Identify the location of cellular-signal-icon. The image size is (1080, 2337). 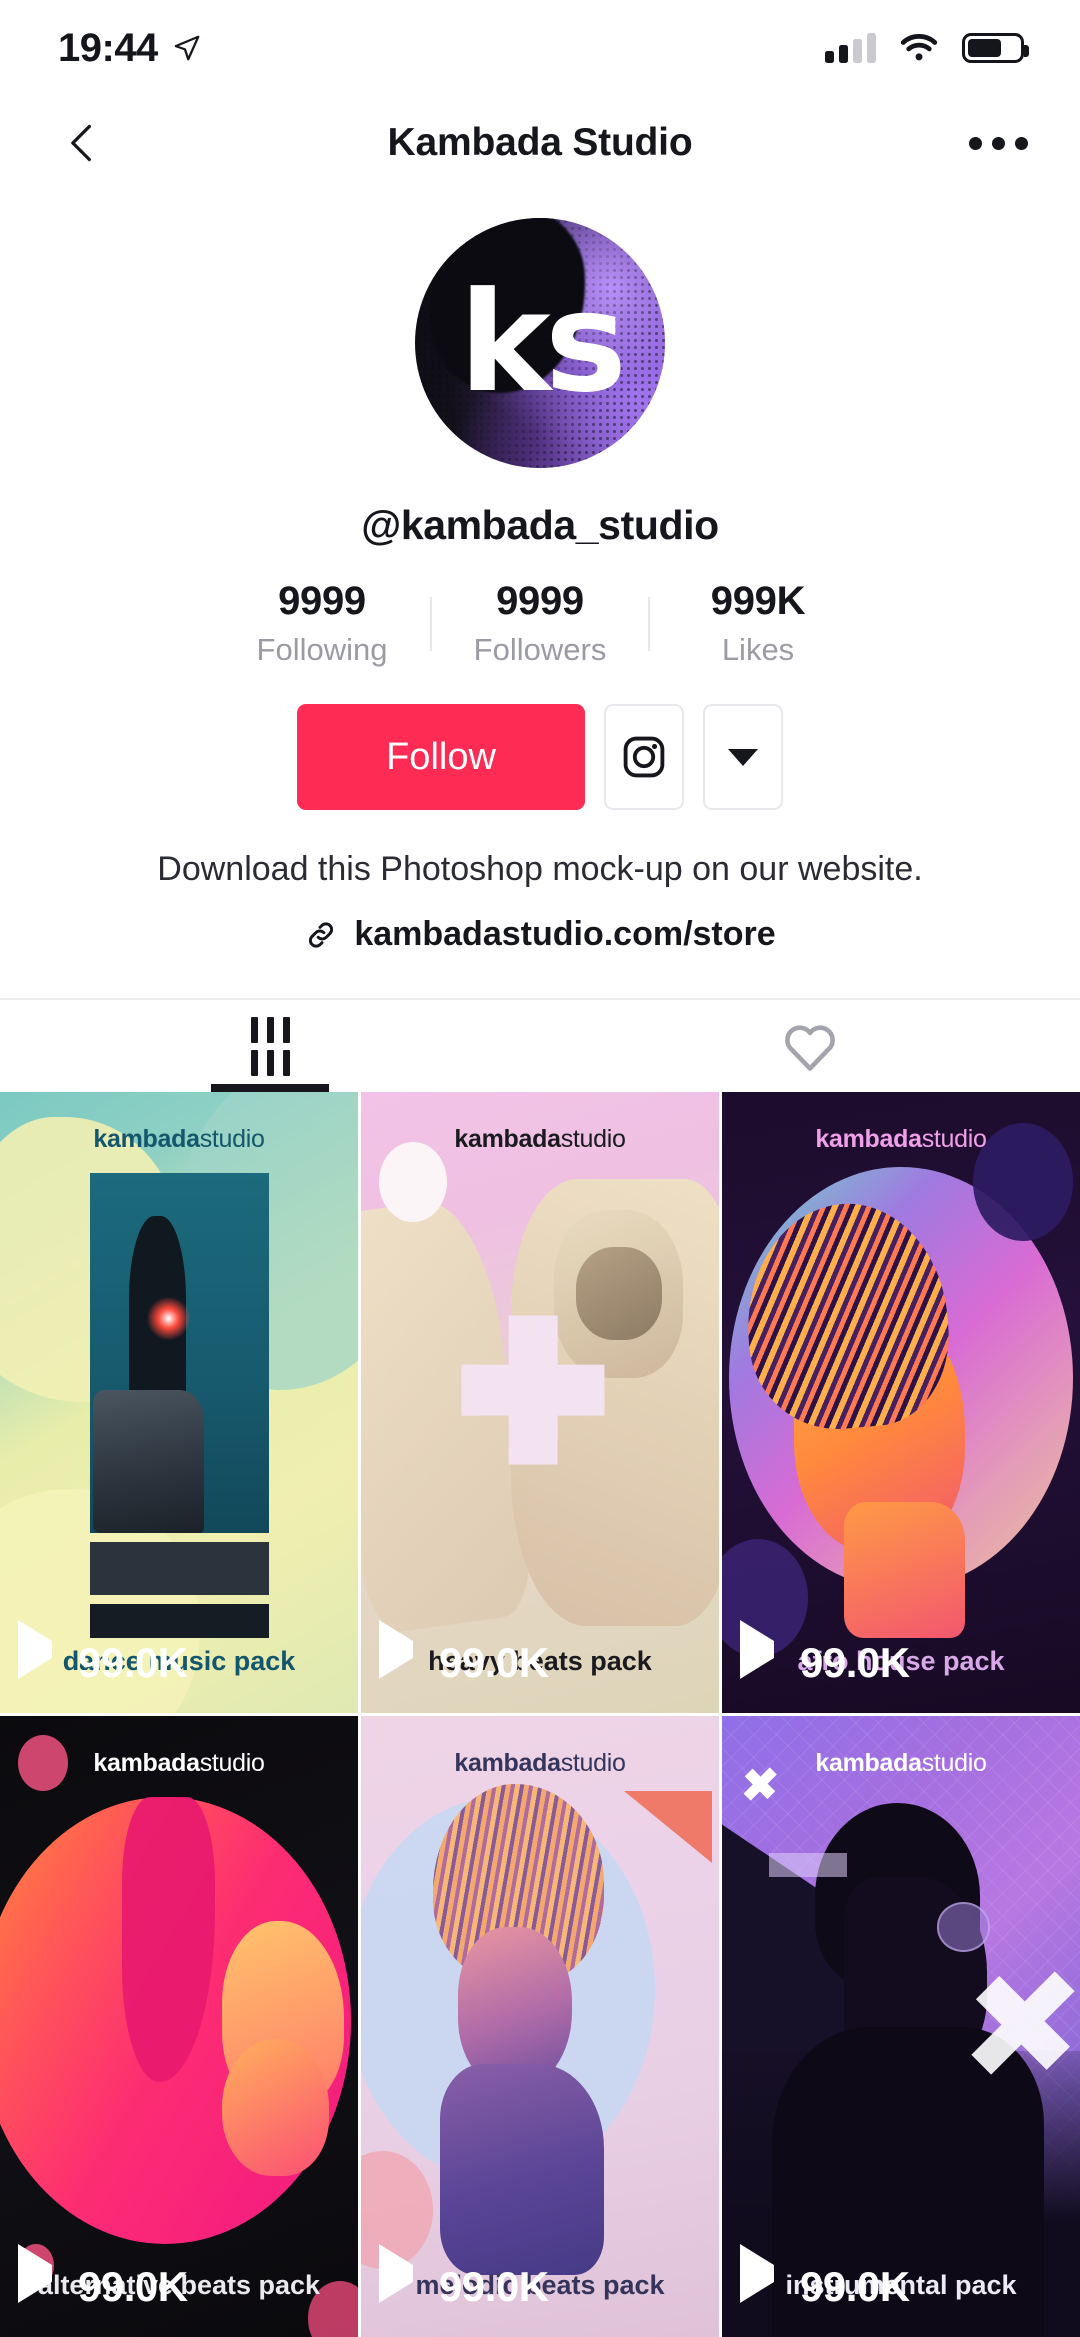
(850, 48).